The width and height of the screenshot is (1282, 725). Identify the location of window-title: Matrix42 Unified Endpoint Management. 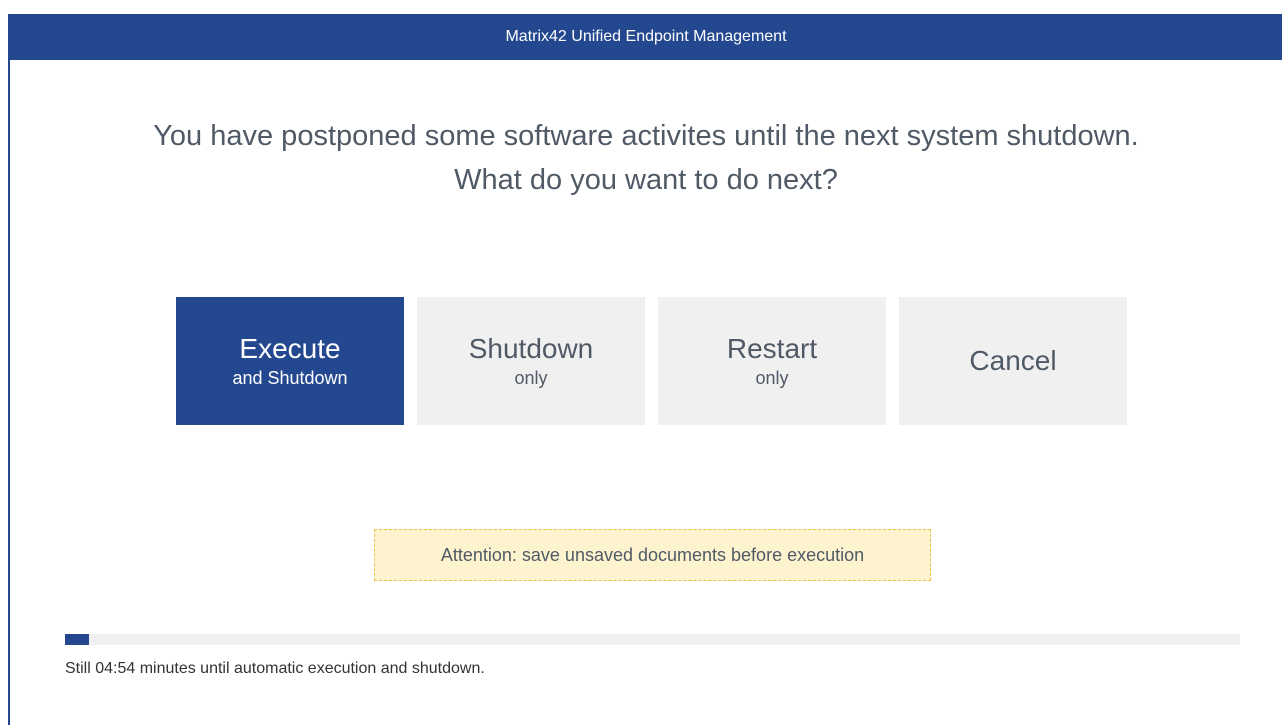
(646, 37).